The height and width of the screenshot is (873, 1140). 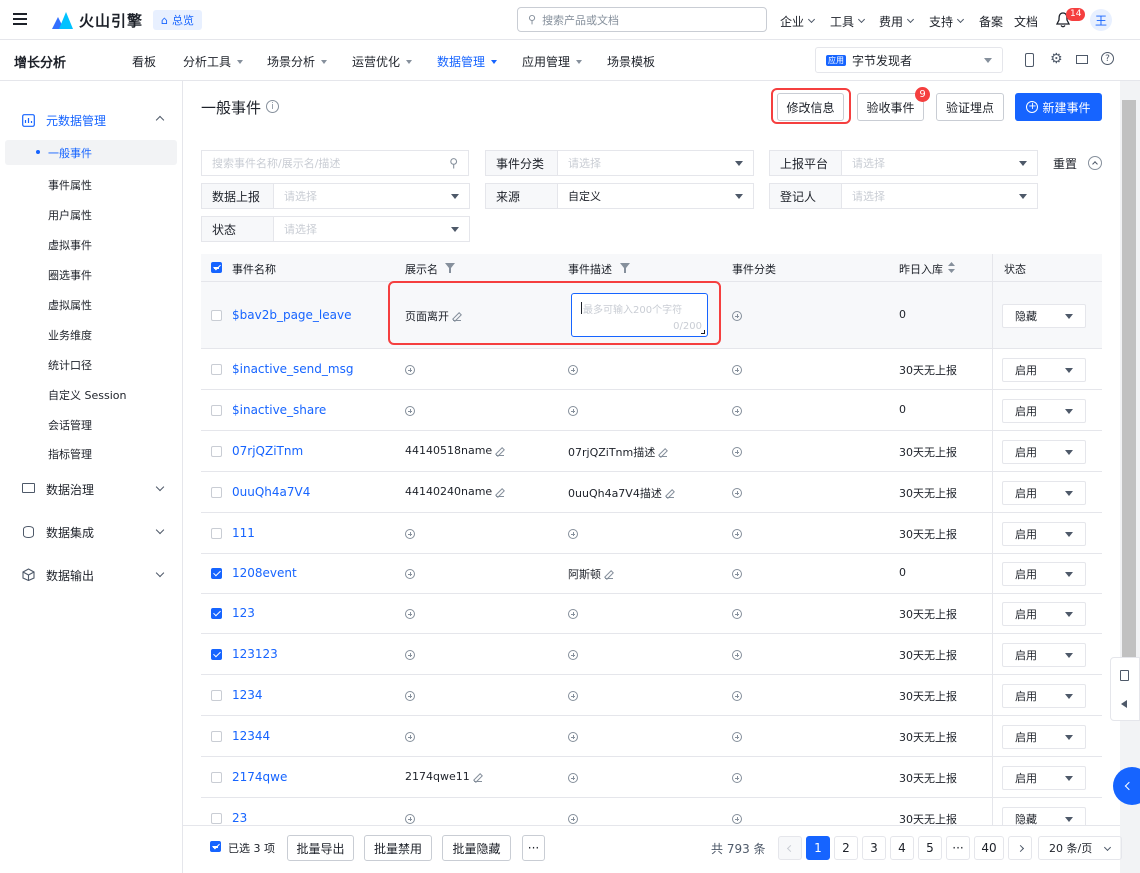 What do you see at coordinates (1029, 60) in the screenshot?
I see `mobile-icon` at bounding box center [1029, 60].